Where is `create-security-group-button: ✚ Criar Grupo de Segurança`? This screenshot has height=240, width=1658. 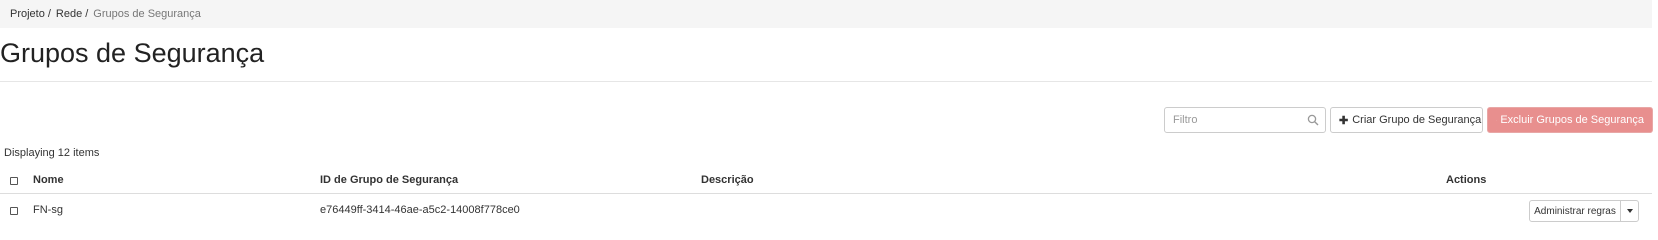 create-security-group-button: ✚ Criar Grupo de Segurança is located at coordinates (1406, 120).